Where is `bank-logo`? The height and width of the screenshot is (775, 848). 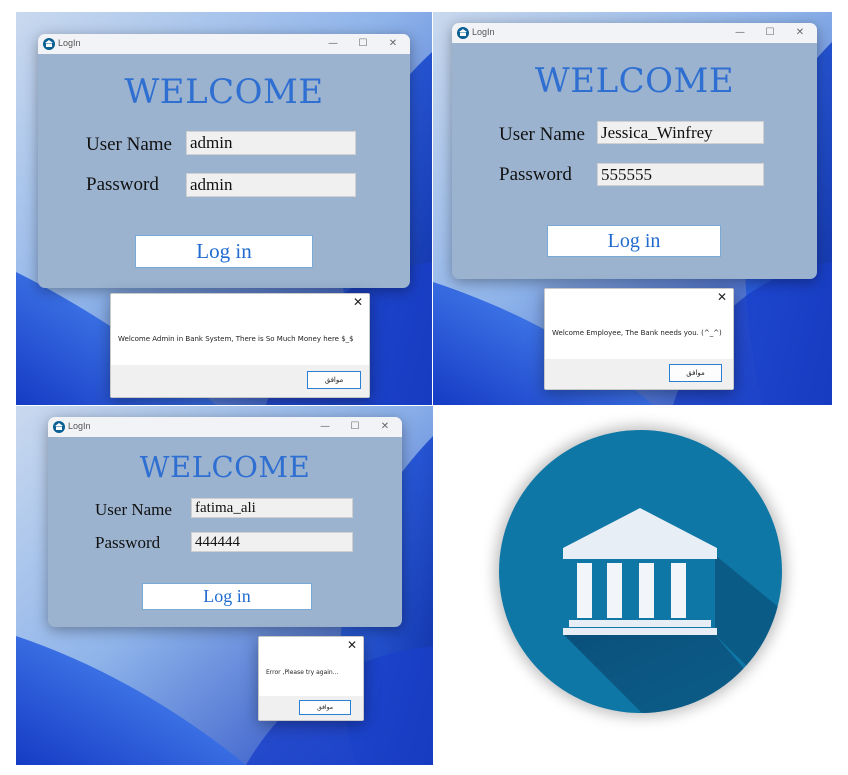 bank-logo is located at coordinates (640, 571).